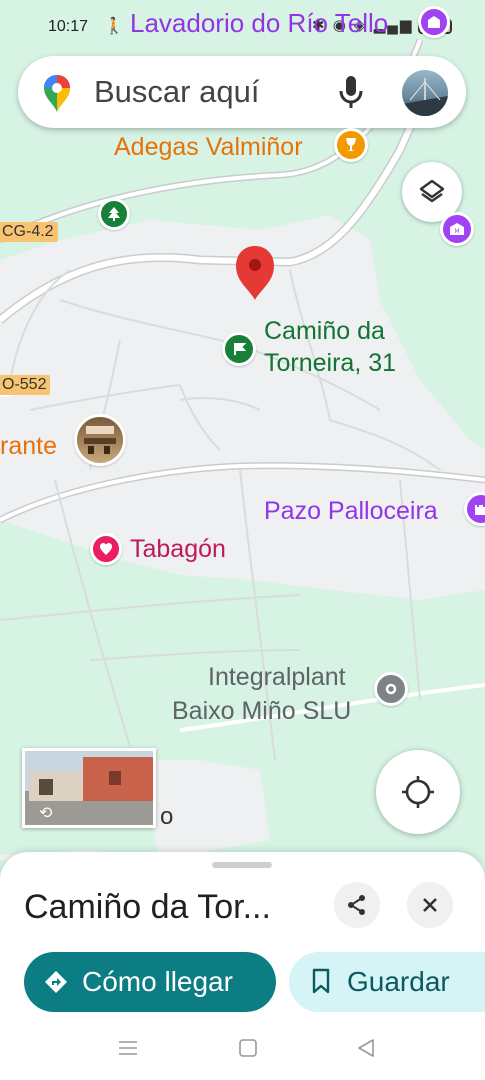 The image size is (485, 1080). I want to click on wine-glass-icon, so click(351, 145).